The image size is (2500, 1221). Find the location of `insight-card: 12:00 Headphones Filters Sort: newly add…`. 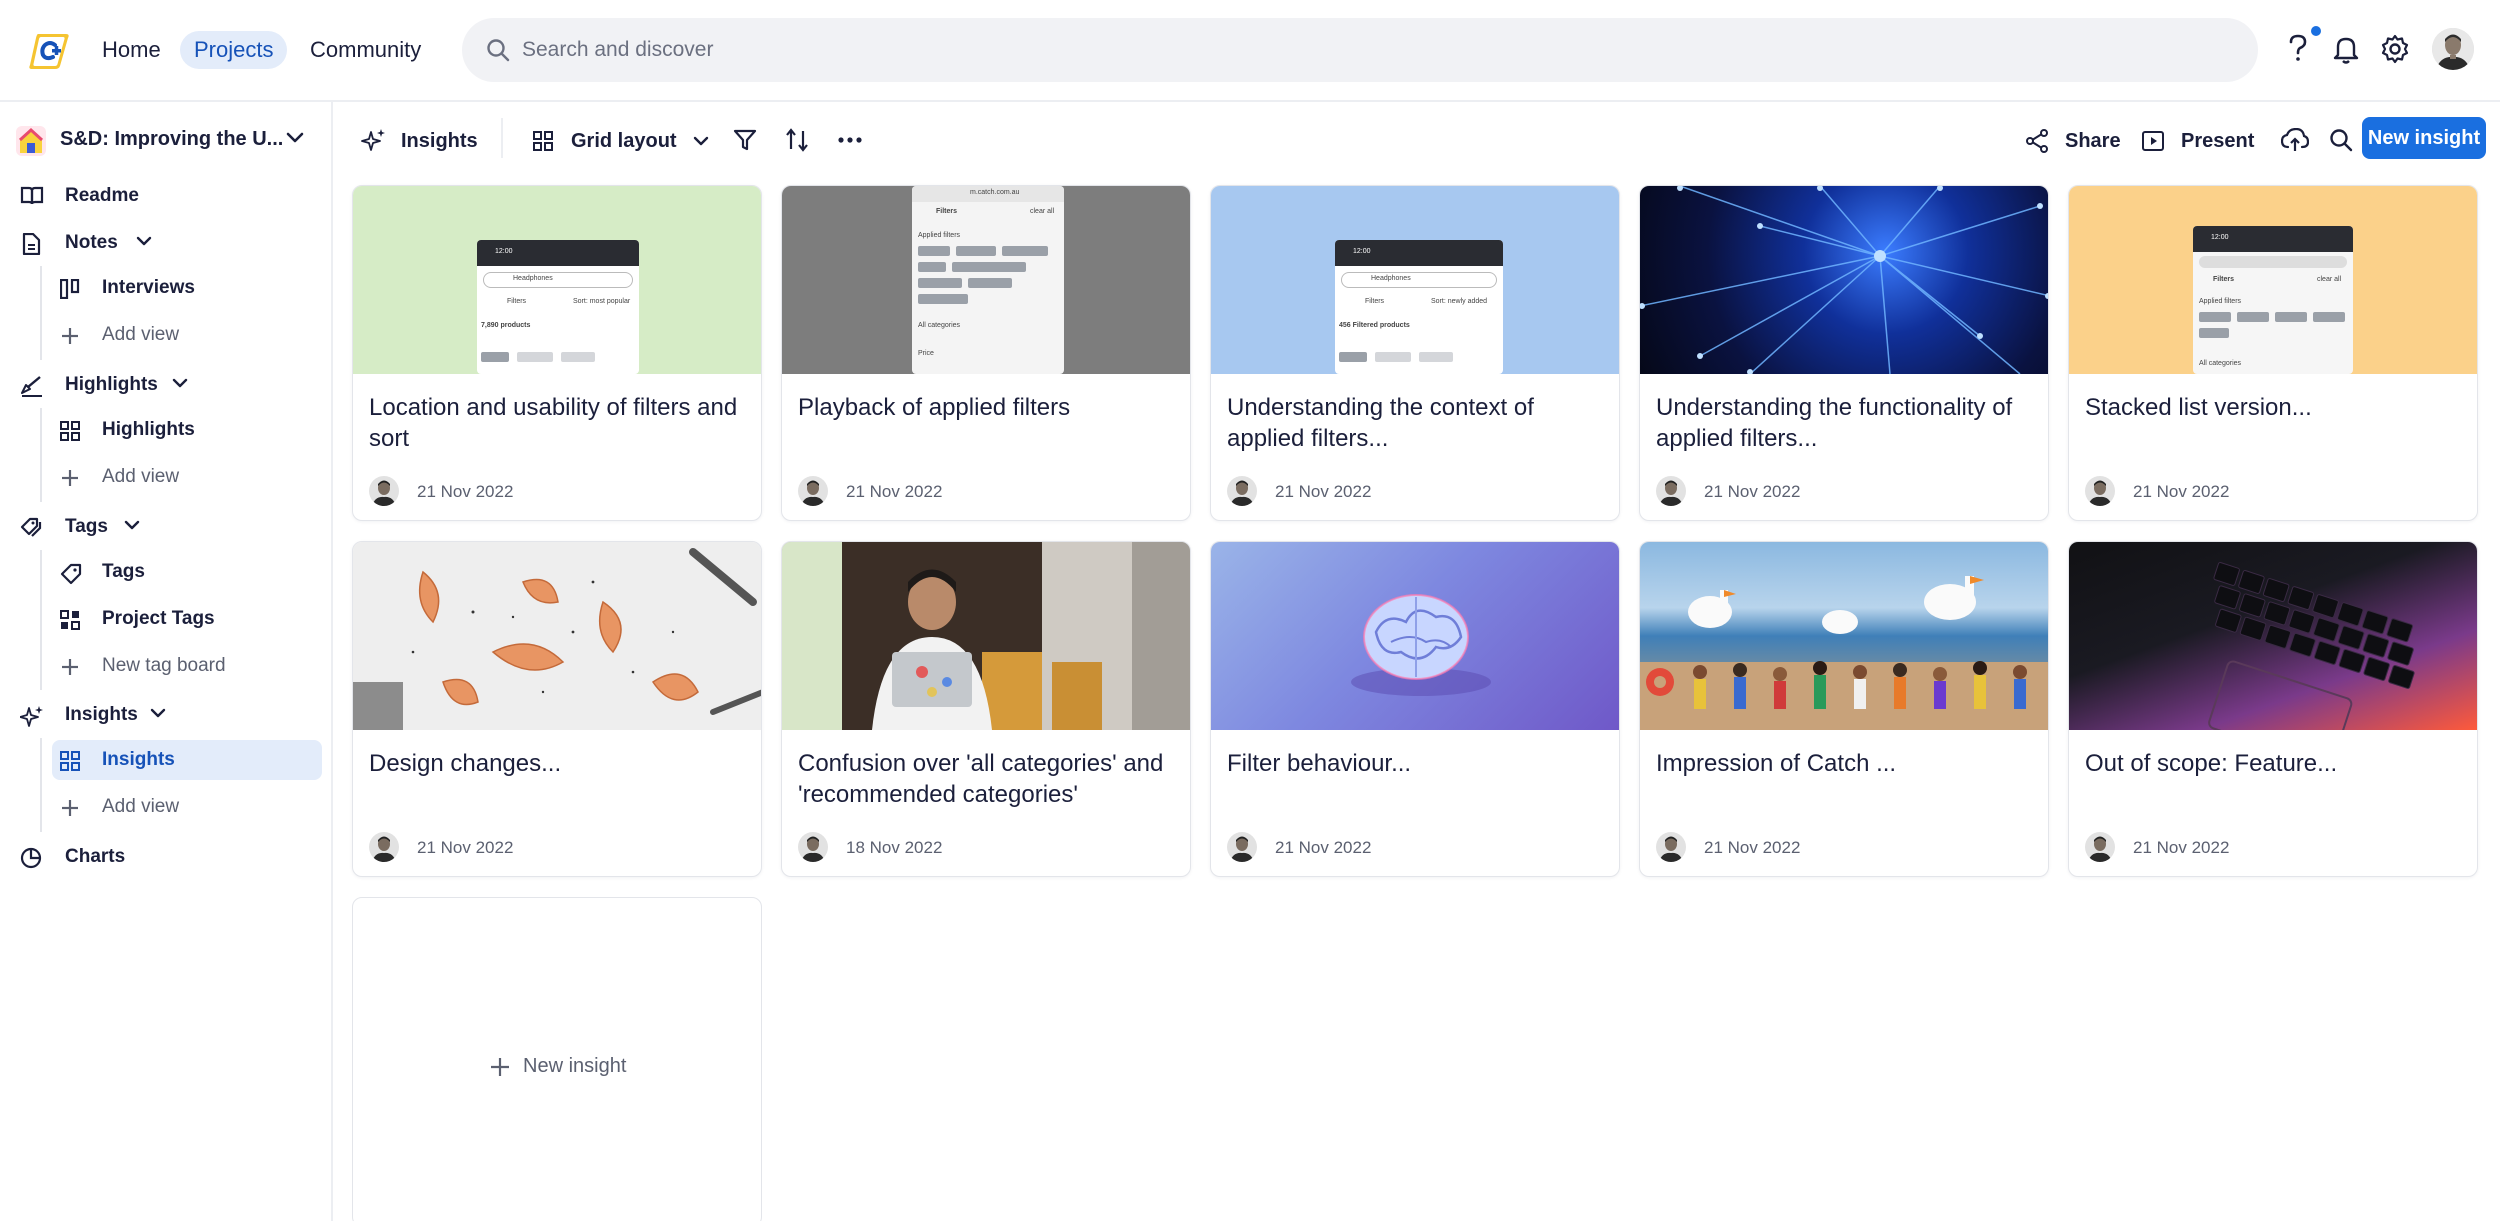

insight-card: 12:00 Headphones Filters Sort: newly add… is located at coordinates (1415, 353).